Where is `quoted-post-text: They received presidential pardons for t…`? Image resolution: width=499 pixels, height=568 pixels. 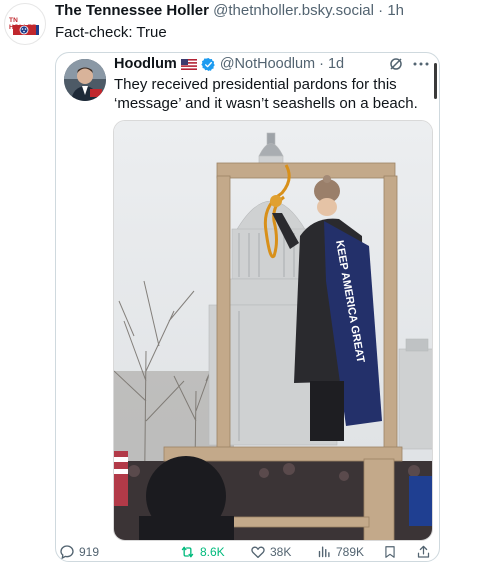
quoted-post-text: They received presidential pardons for t… is located at coordinates (266, 94).